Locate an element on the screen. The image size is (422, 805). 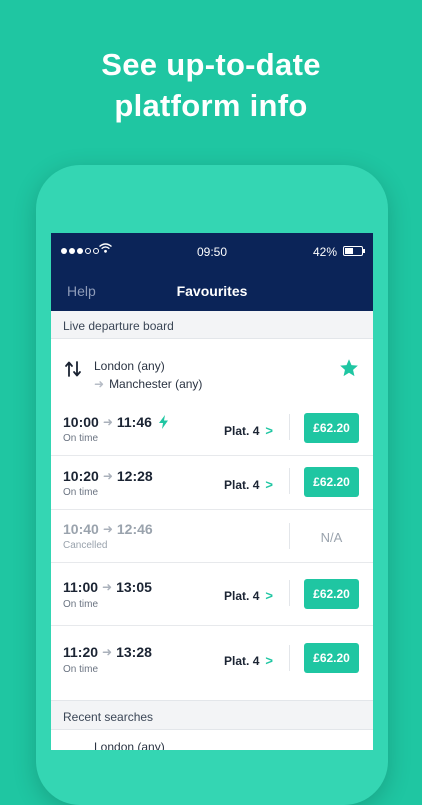
price-unavailable: N/A is located at coordinates (331, 537).